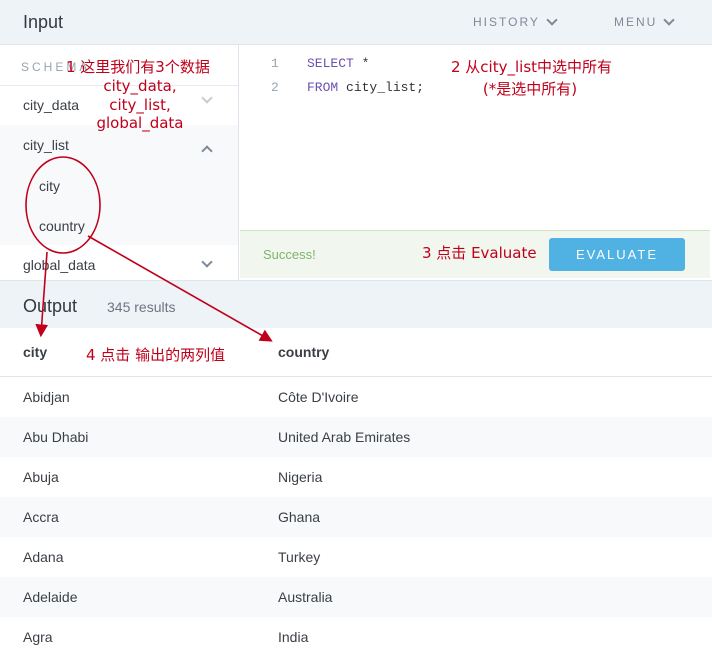 The width and height of the screenshot is (712, 660). What do you see at coordinates (50, 306) in the screenshot?
I see `output-title: Output` at bounding box center [50, 306].